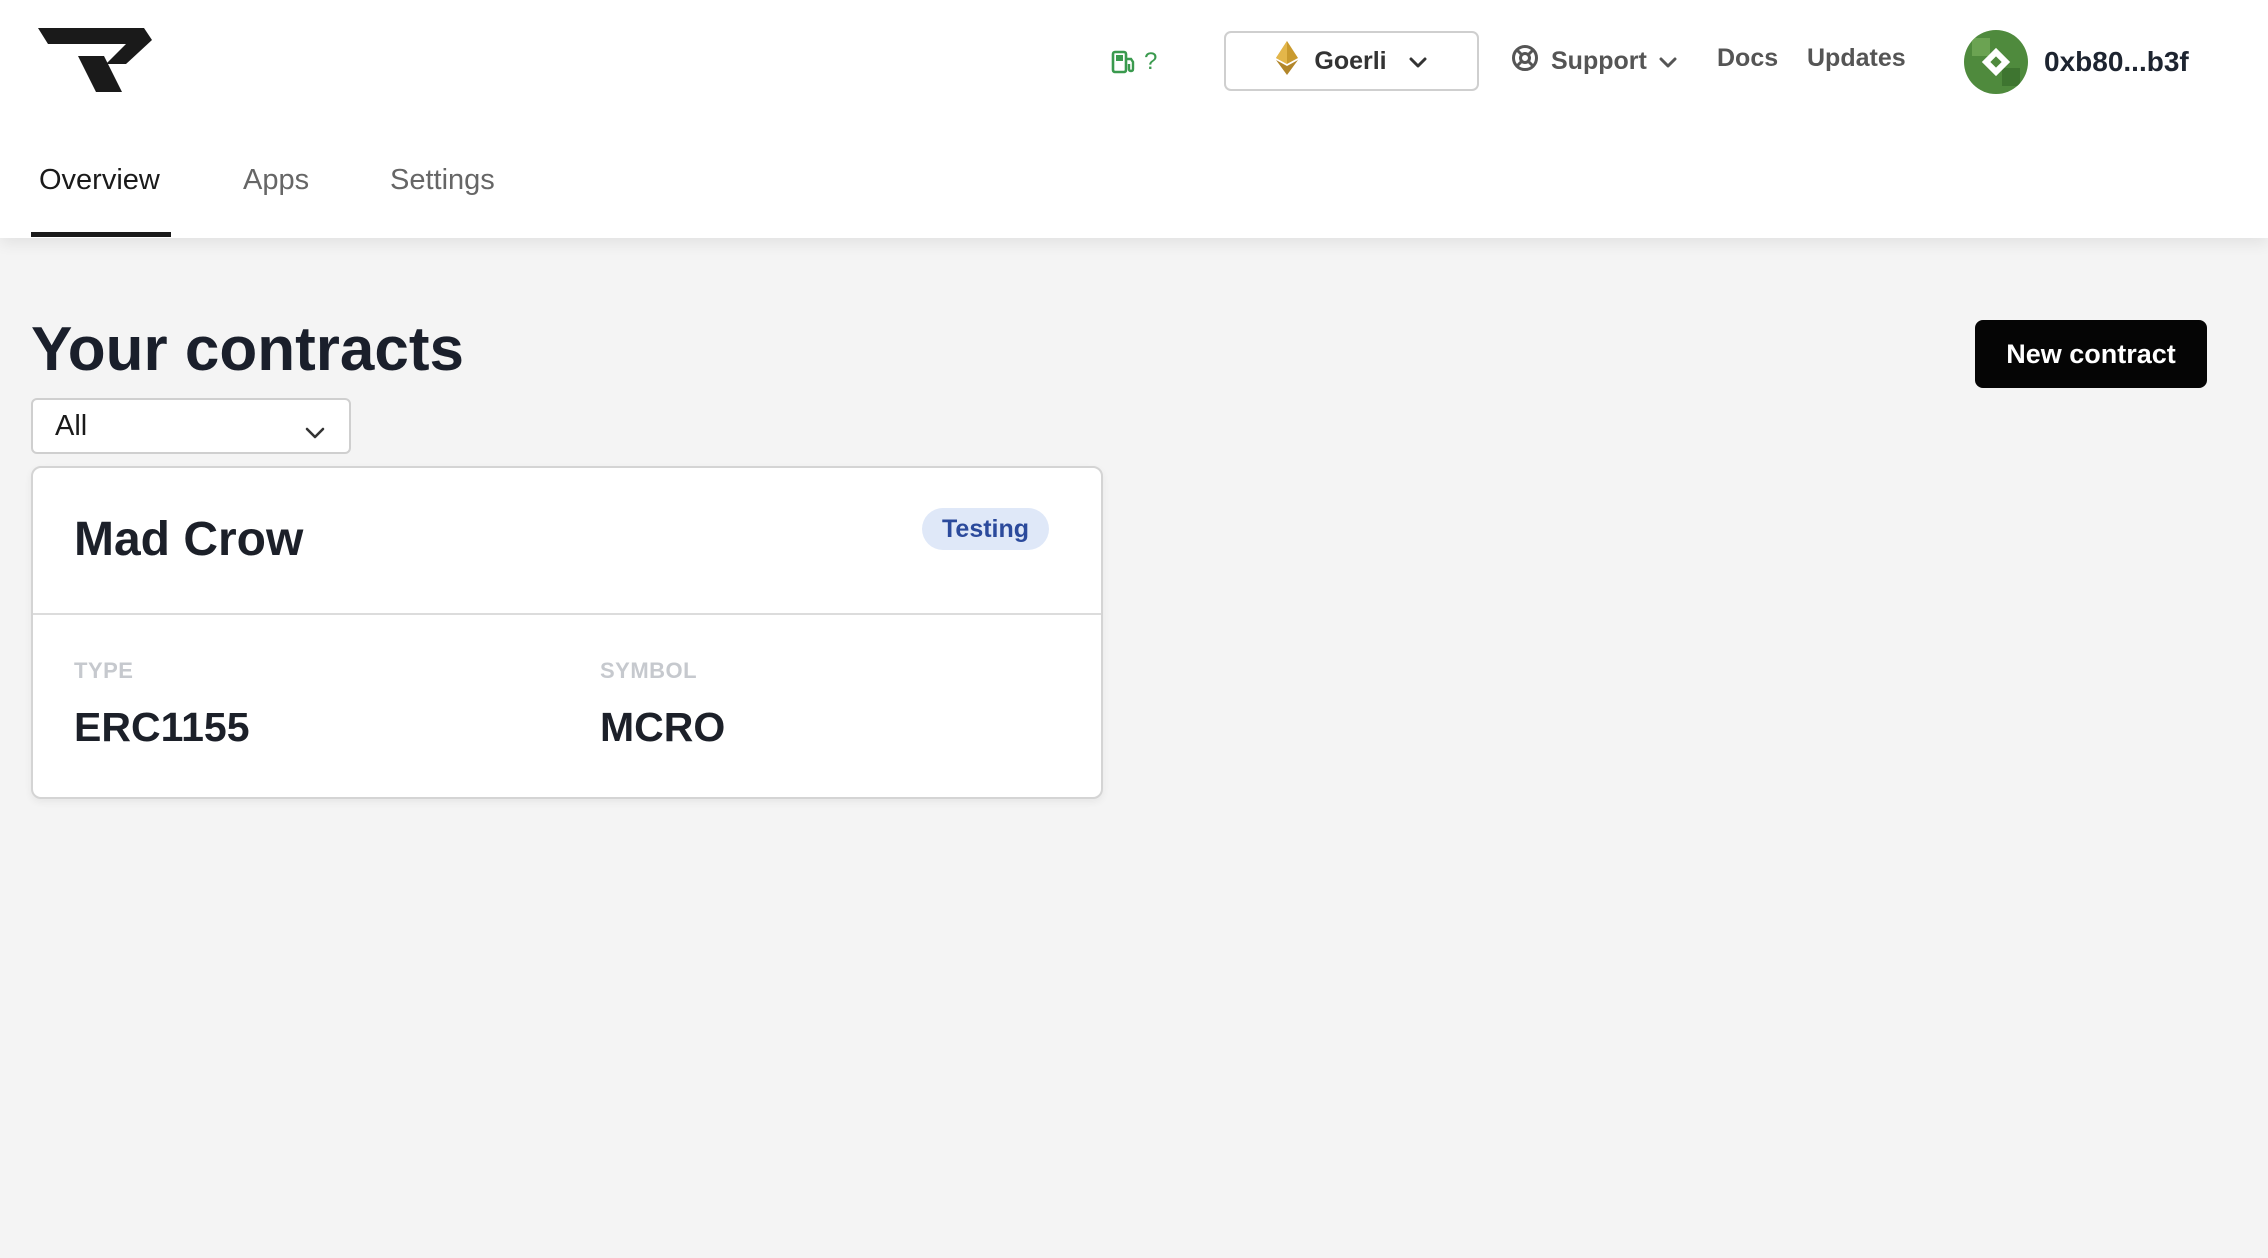 The image size is (2268, 1258). Describe the element at coordinates (1525, 61) in the screenshot. I see `lifebuoy-icon` at that location.